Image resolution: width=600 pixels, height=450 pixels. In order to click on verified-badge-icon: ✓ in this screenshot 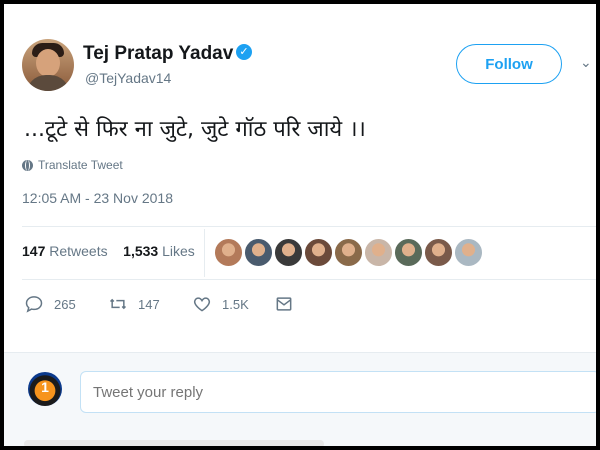, I will do `click(244, 52)`.